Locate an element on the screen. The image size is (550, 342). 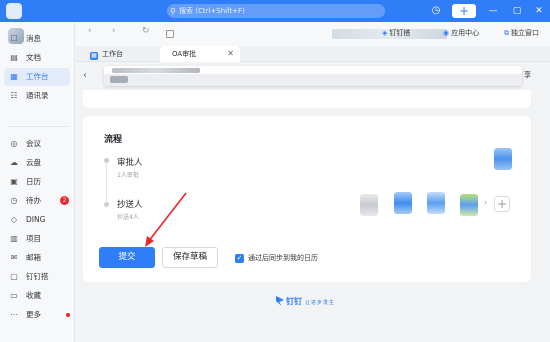
cc-label: 抄送人 is located at coordinates (130, 205).